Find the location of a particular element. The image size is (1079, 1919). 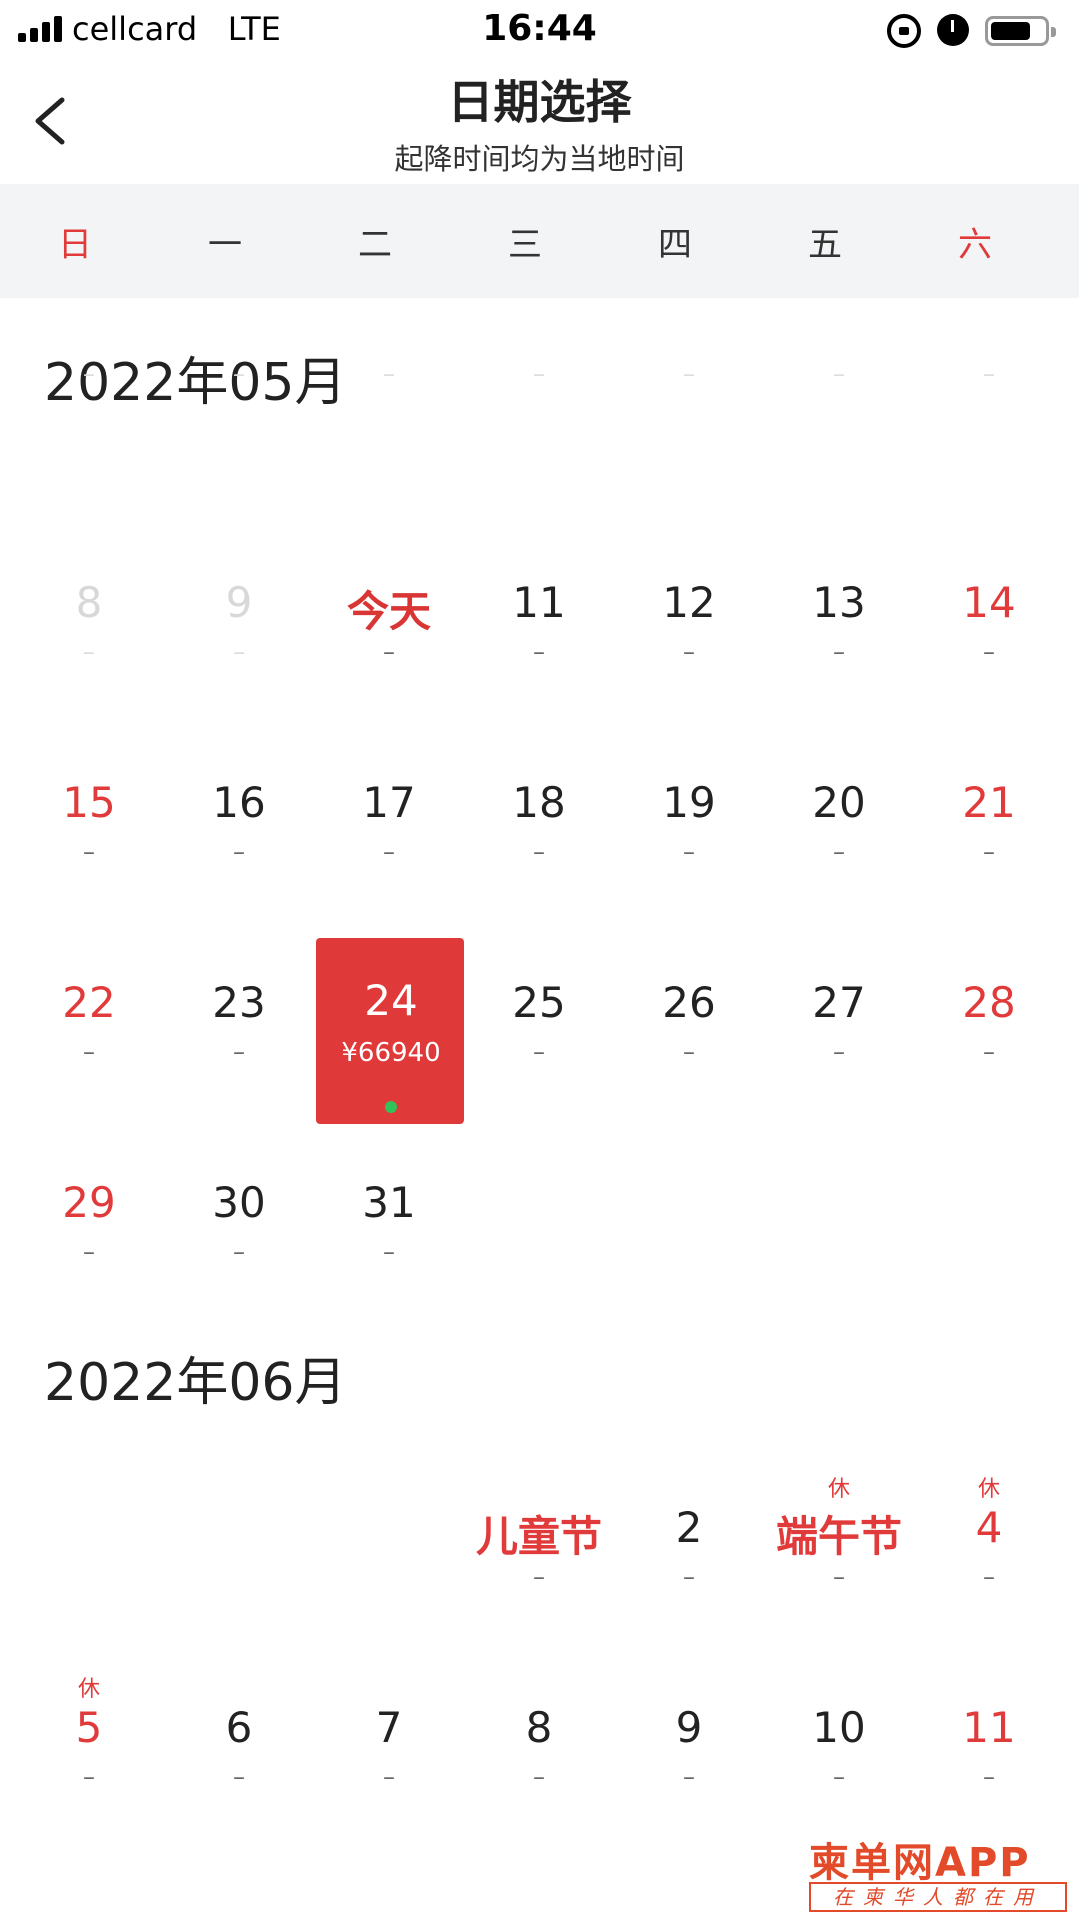

date-cell: 6– is located at coordinates (239, 1760).